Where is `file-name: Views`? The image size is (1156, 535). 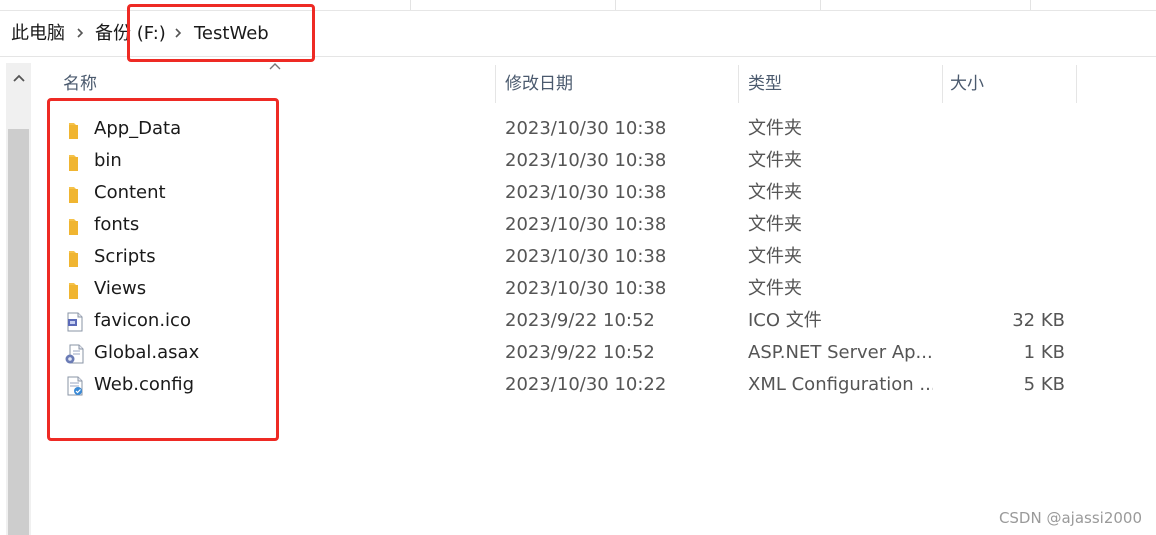
file-name: Views is located at coordinates (120, 288).